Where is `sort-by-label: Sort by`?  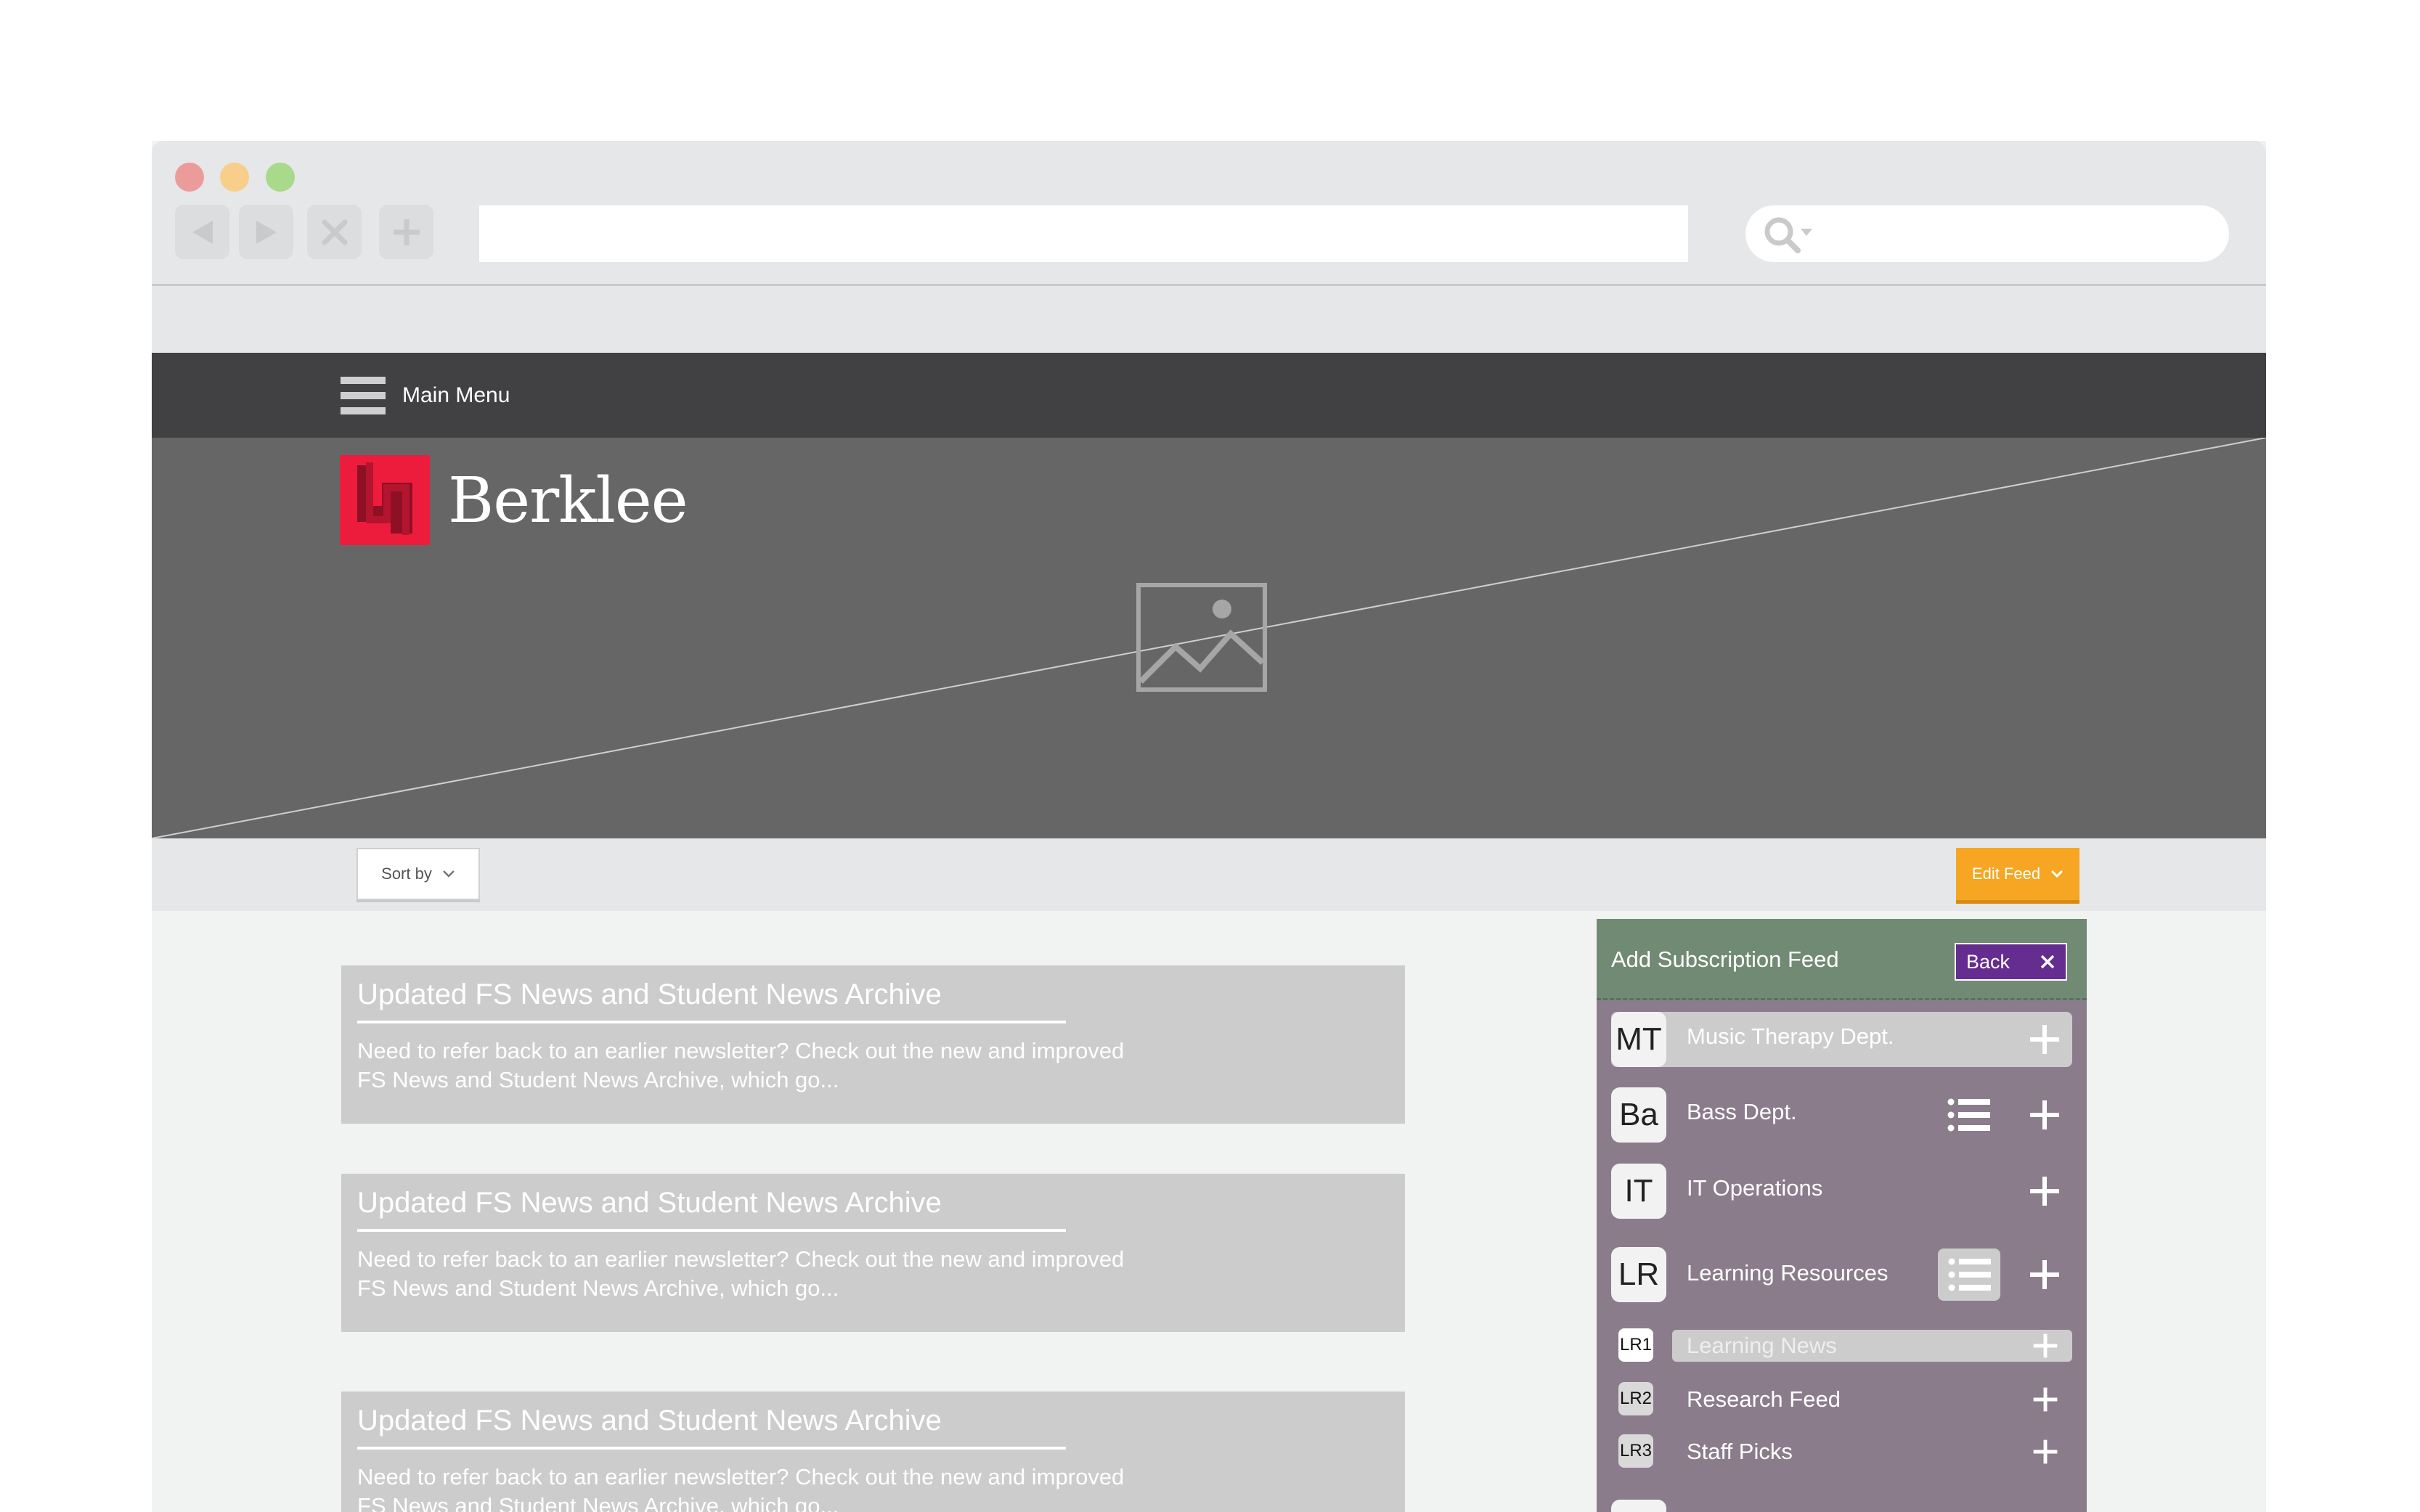
sort-by-label: Sort by is located at coordinates (406, 874).